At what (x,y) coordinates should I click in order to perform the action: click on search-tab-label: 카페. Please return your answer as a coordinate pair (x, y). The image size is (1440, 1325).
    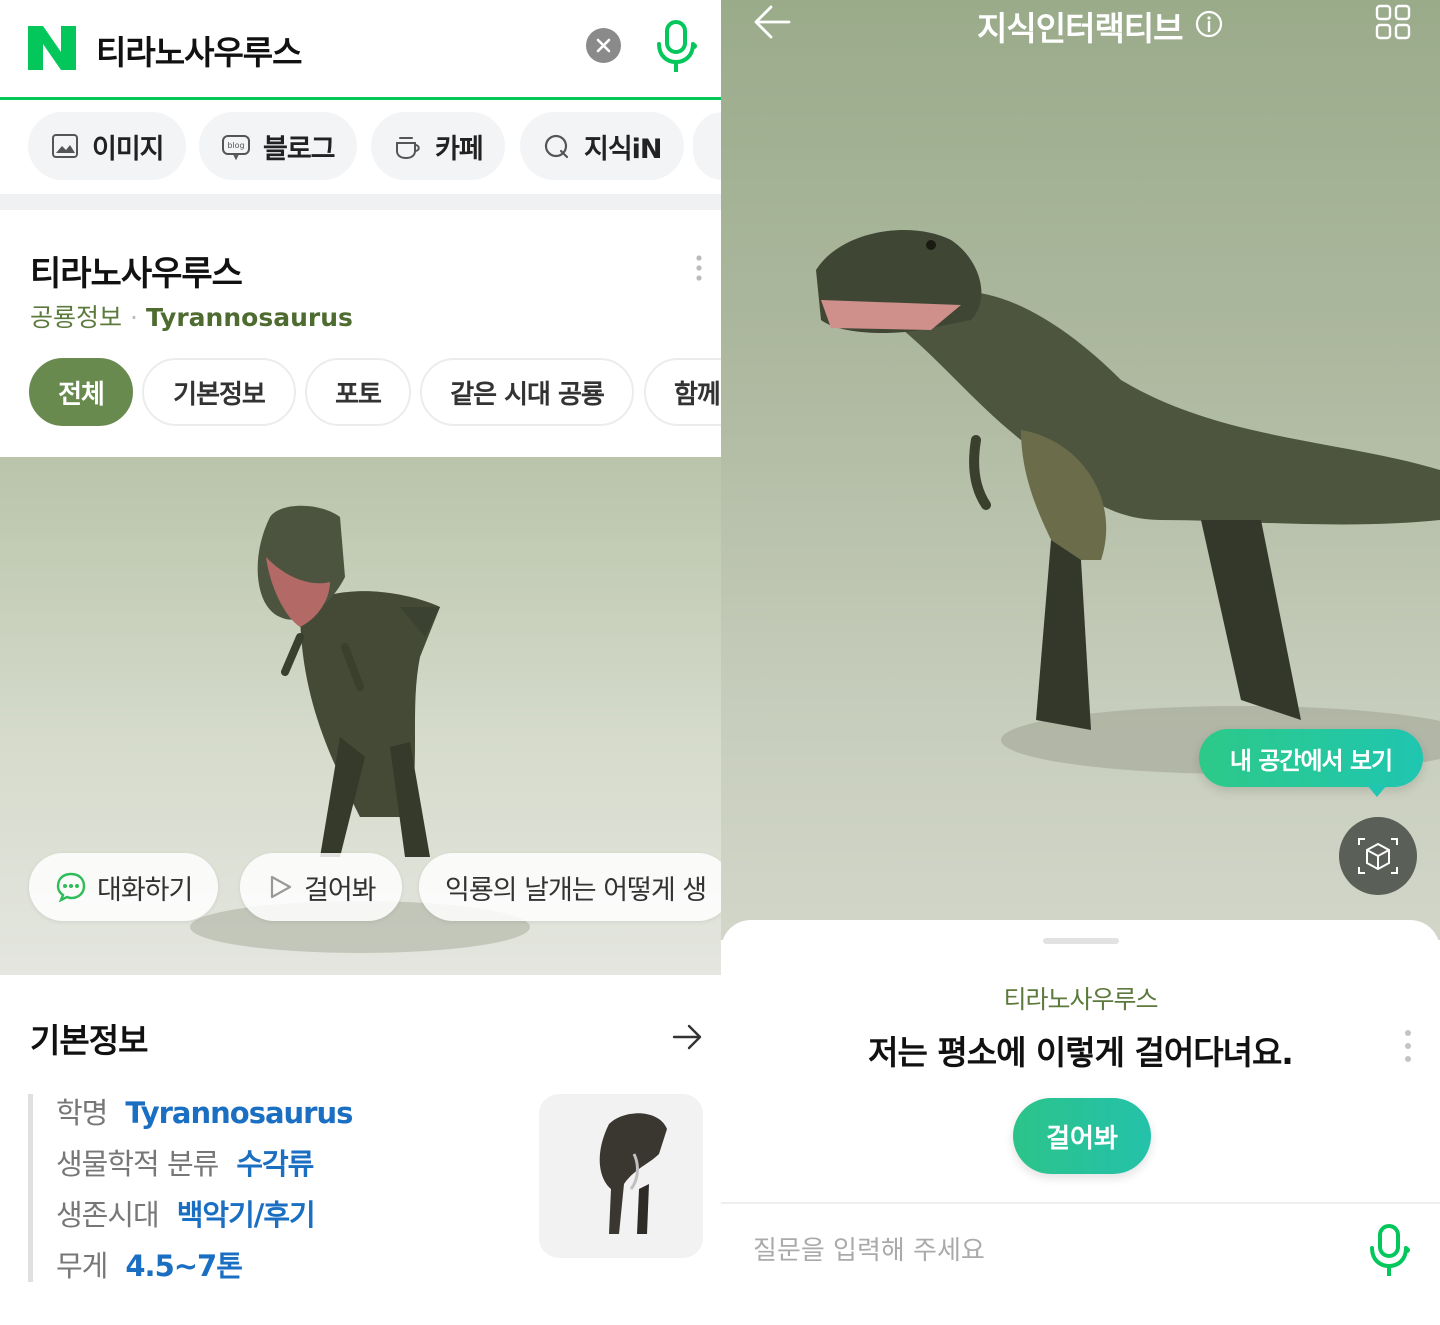
    Looking at the image, I should click on (459, 149).